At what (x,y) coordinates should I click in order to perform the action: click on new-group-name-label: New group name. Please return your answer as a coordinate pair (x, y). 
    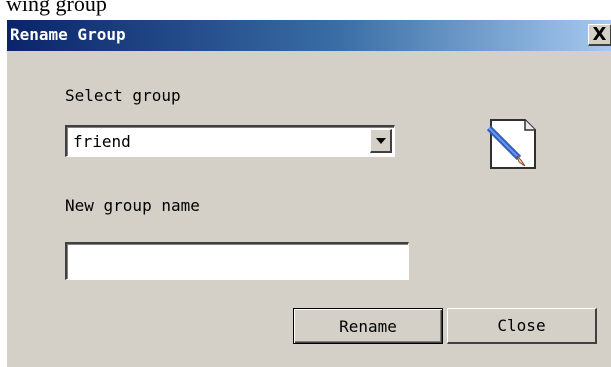
    Looking at the image, I should click on (132, 205).